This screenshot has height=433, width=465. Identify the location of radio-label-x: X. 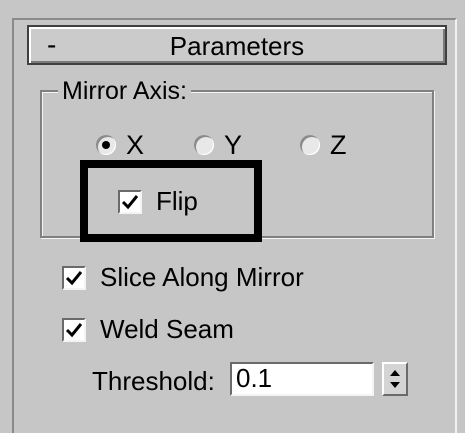
(135, 144).